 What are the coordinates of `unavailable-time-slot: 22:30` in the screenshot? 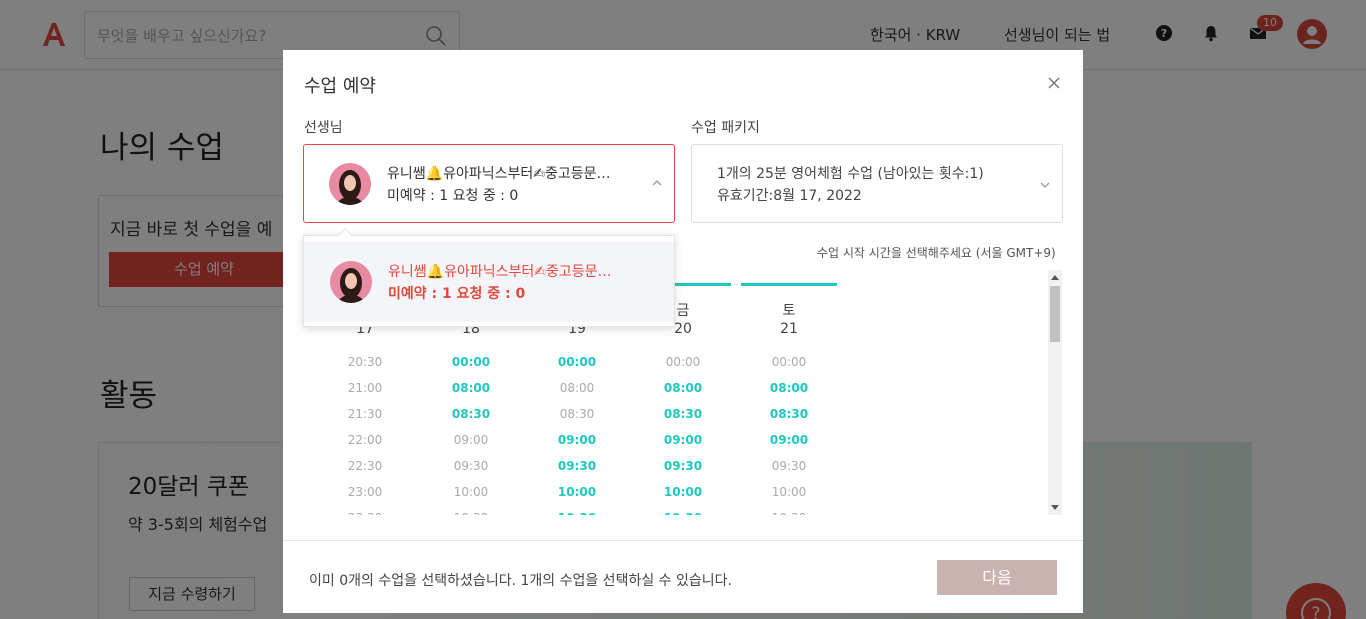 It's located at (365, 466).